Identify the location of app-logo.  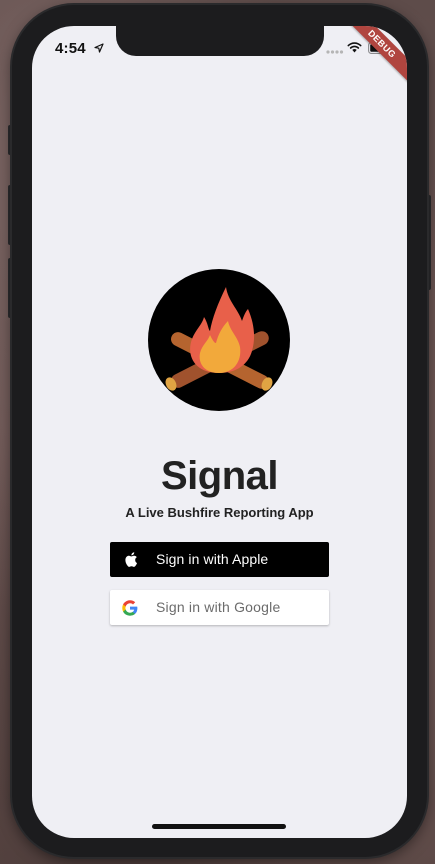
(219, 340).